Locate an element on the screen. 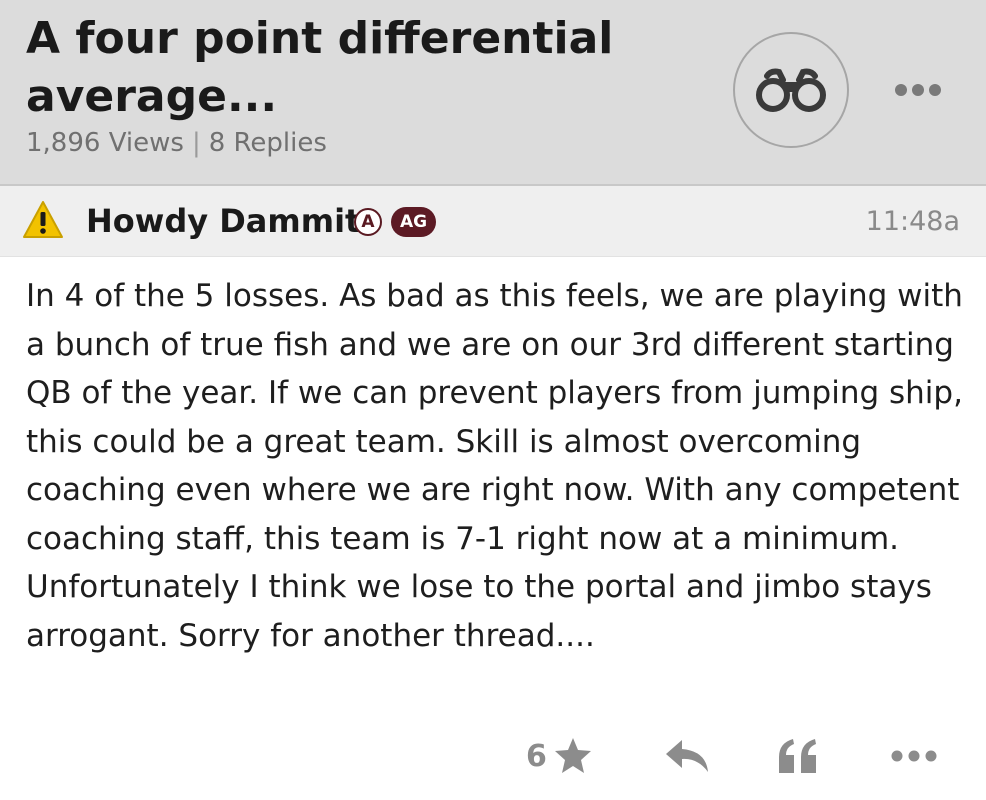 This screenshot has width=986, height=800. badge-a: A is located at coordinates (368, 222).